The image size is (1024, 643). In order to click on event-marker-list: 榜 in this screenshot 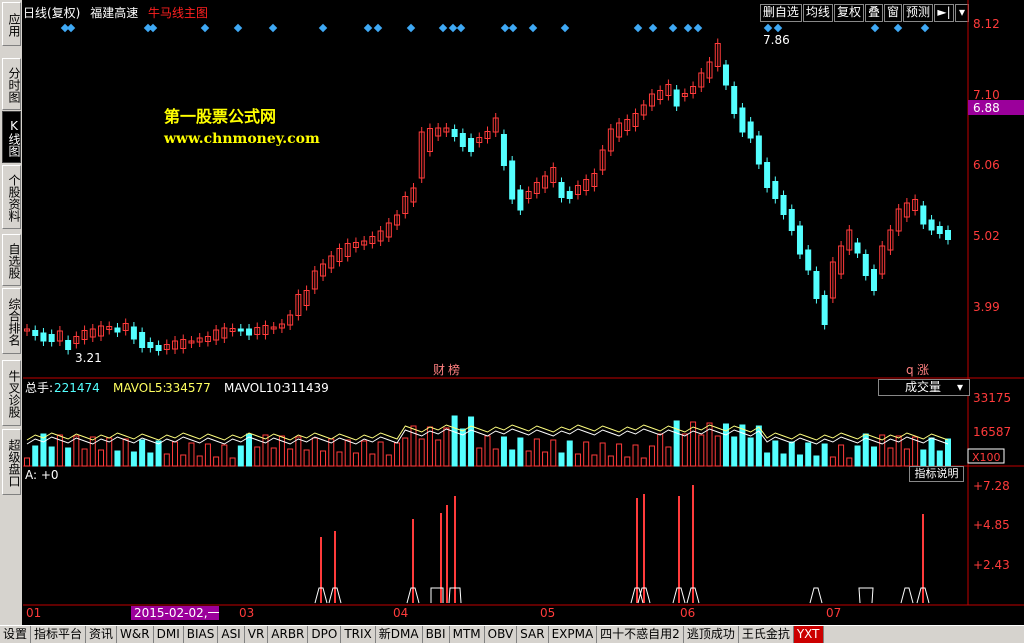, I will do `click(454, 369)`.